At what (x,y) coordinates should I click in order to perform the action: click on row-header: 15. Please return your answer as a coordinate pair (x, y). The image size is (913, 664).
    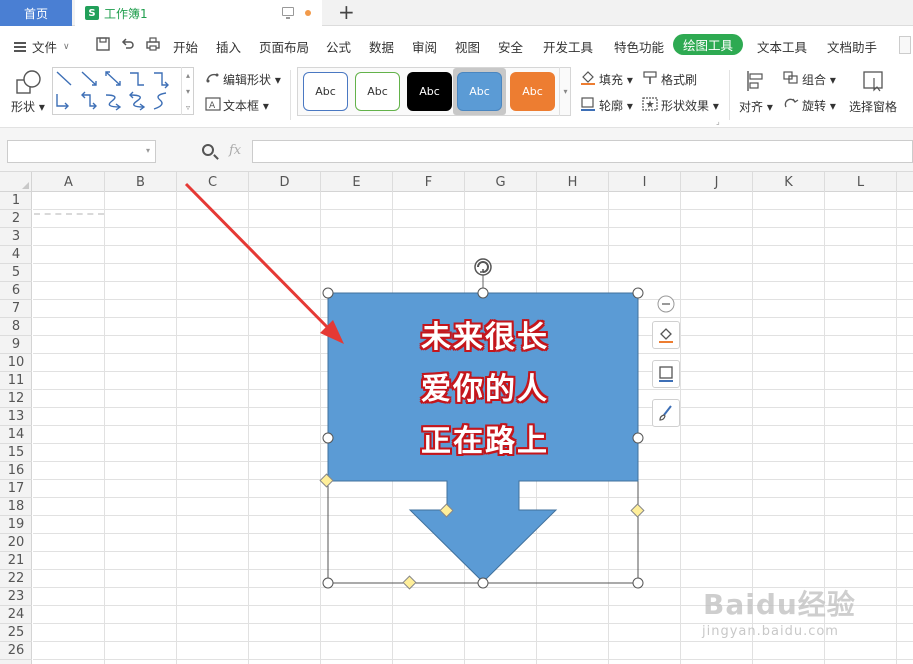
    Looking at the image, I should click on (16, 453).